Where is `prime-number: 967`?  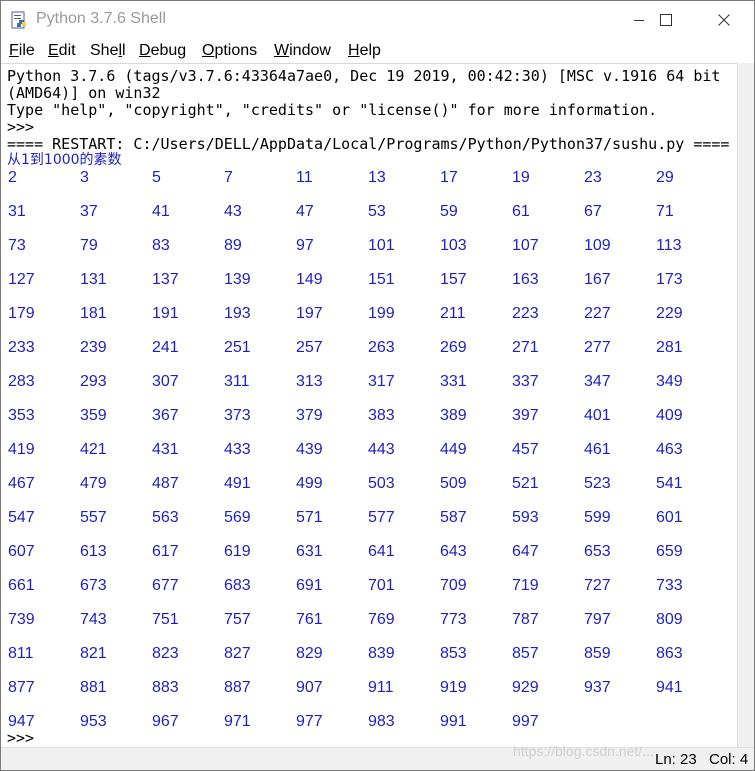
prime-number: 967 is located at coordinates (165, 721).